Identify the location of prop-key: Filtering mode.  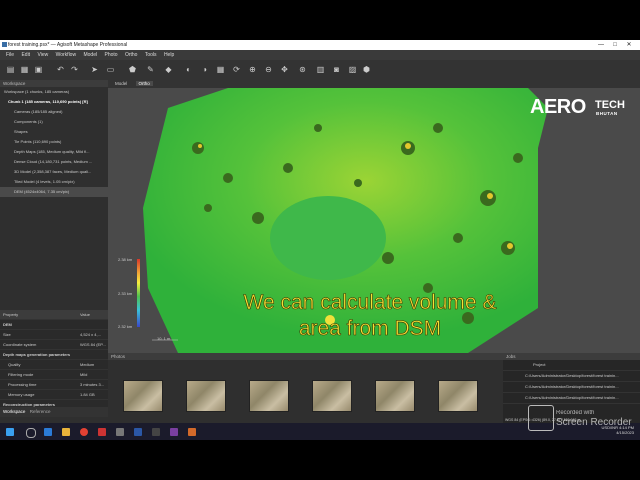
(21, 374).